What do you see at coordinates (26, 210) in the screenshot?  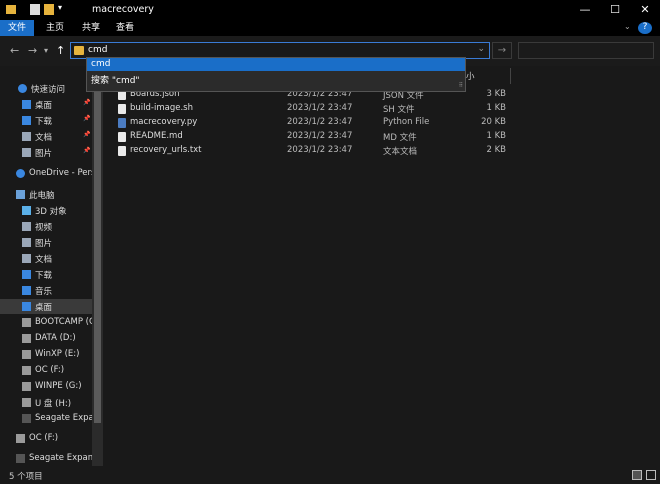 I see `3d-objects-icon` at bounding box center [26, 210].